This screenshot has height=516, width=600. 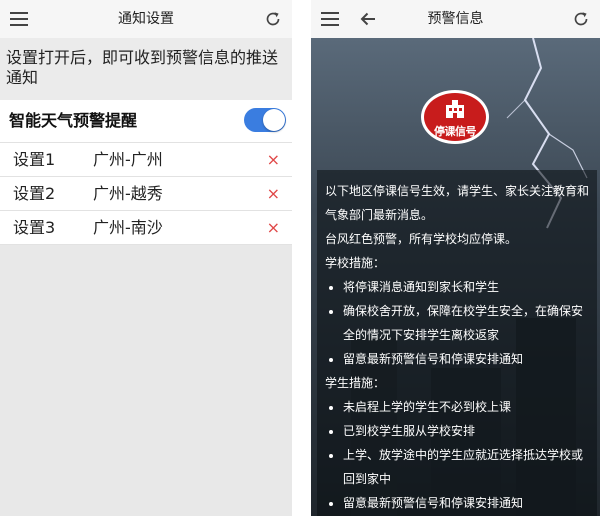 What do you see at coordinates (34, 227) in the screenshot?
I see `setting-name: 设置3` at bounding box center [34, 227].